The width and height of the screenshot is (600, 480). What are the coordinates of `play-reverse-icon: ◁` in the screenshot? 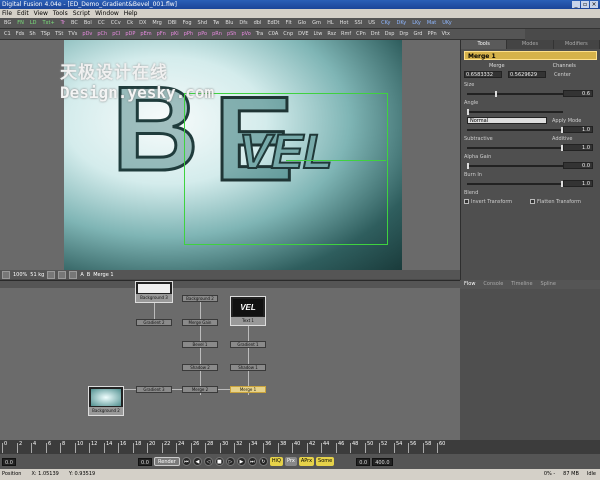 It's located at (208, 461).